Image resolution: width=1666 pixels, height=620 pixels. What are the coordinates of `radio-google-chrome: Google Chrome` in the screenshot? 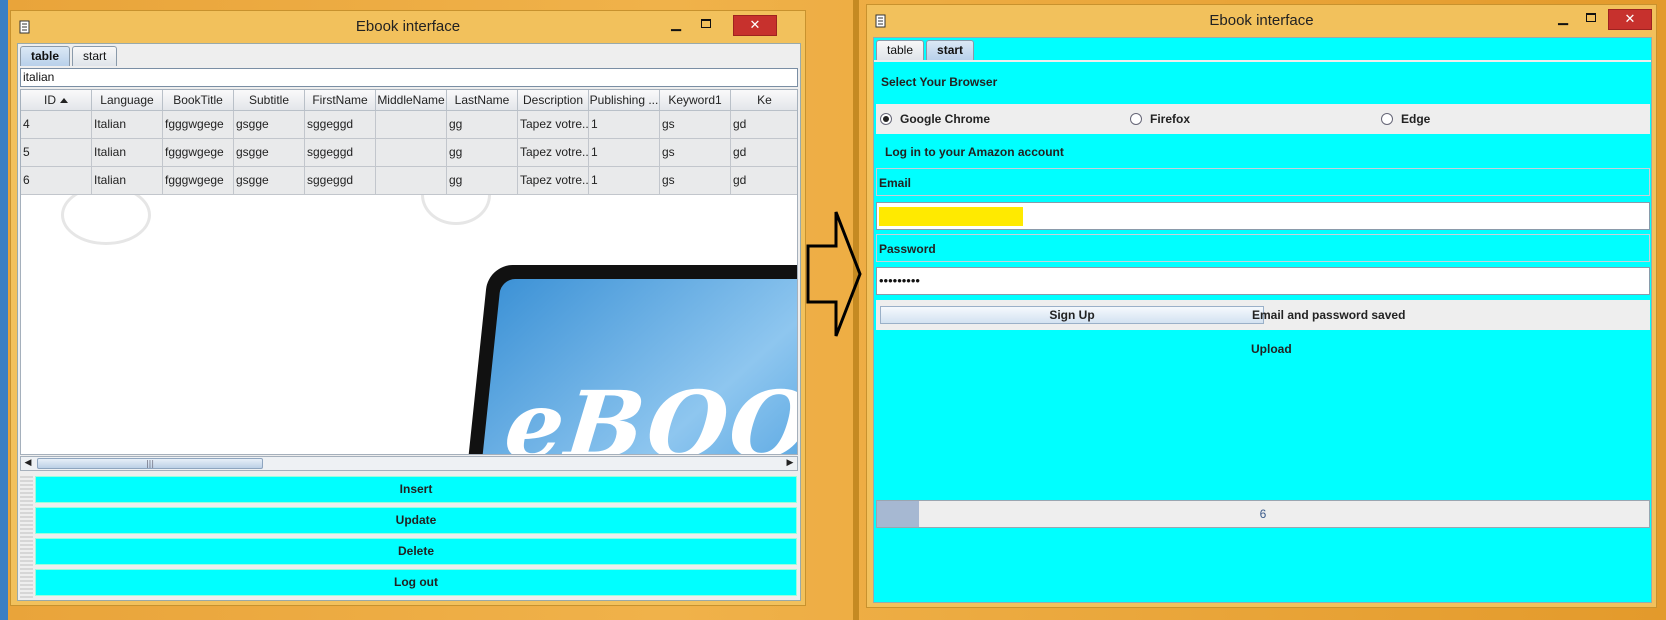 It's located at (935, 119).